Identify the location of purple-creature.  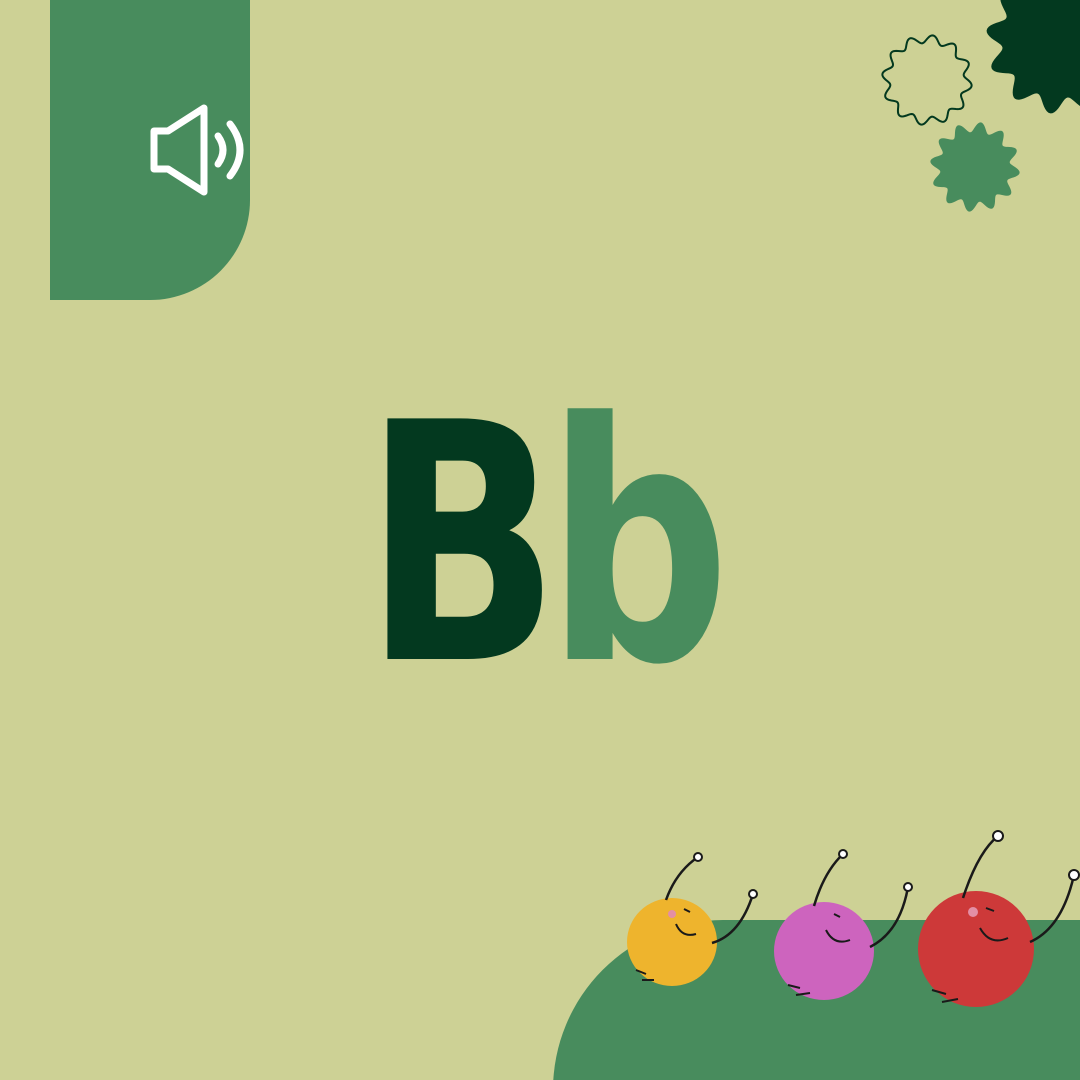
(843, 924).